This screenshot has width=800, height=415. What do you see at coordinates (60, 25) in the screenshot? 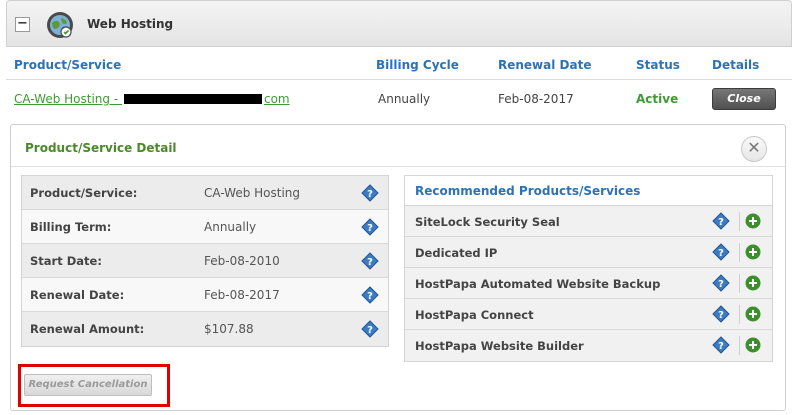
I see `web-hosting-globe-icon` at bounding box center [60, 25].